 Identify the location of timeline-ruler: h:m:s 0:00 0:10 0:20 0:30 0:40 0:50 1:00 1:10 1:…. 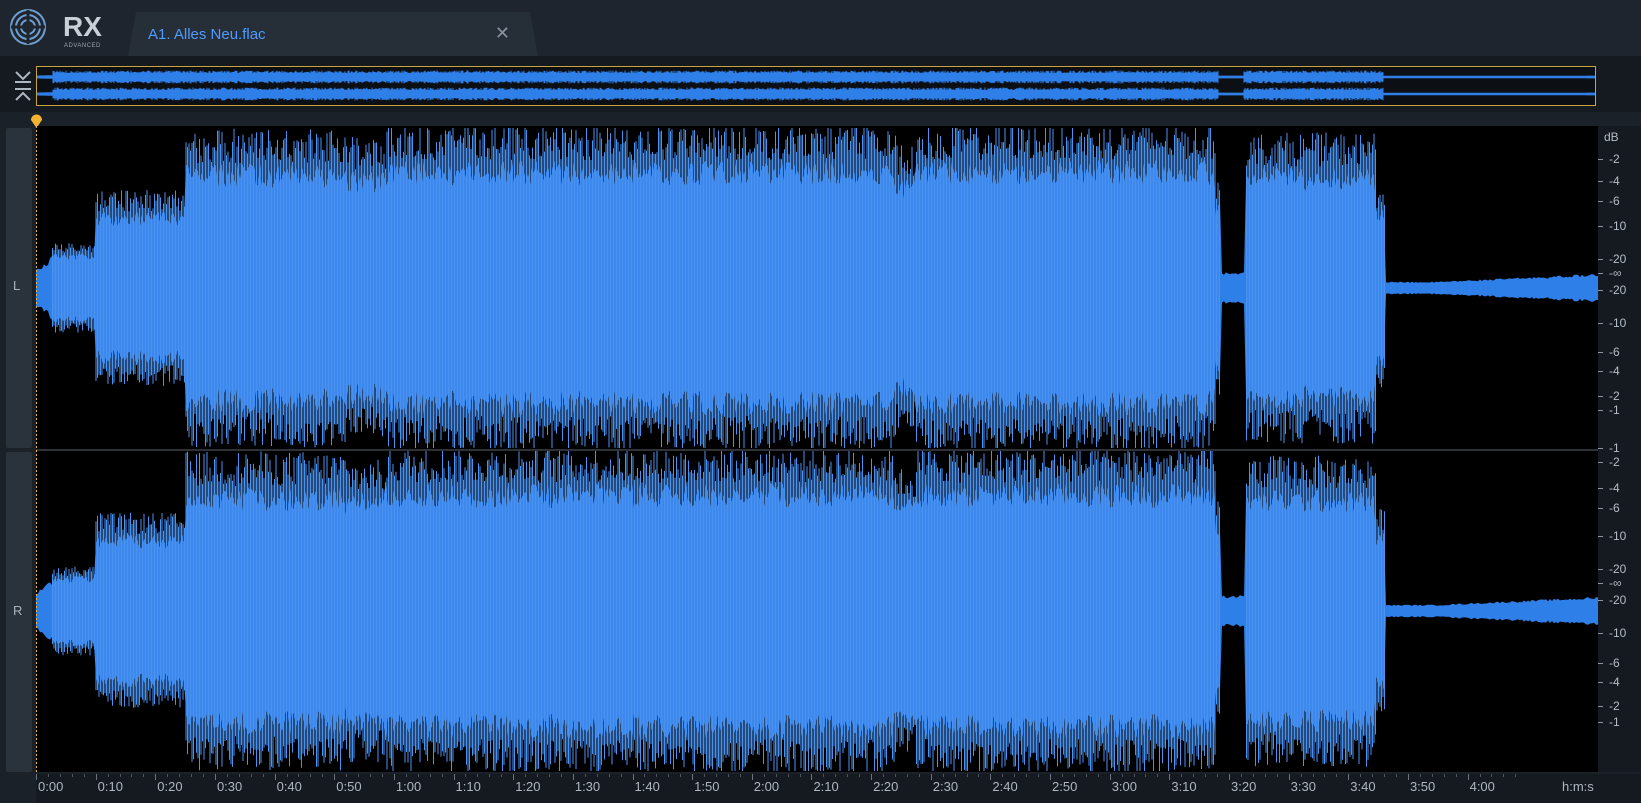
(838, 788).